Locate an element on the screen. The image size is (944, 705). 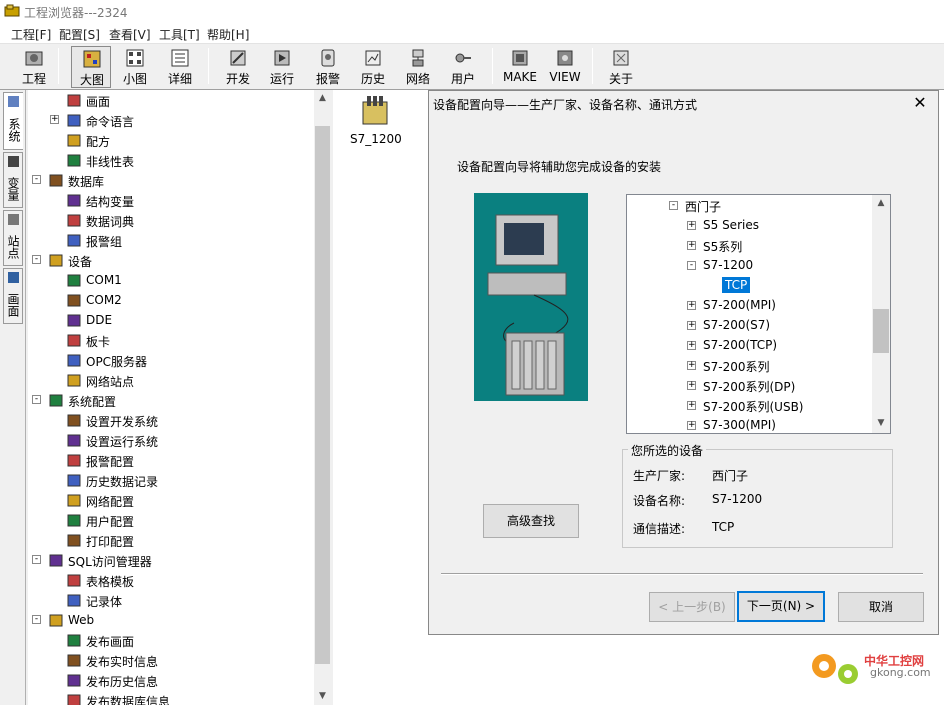
device-tree-item: + S7-200(MPI) is located at coordinates (749, 306).